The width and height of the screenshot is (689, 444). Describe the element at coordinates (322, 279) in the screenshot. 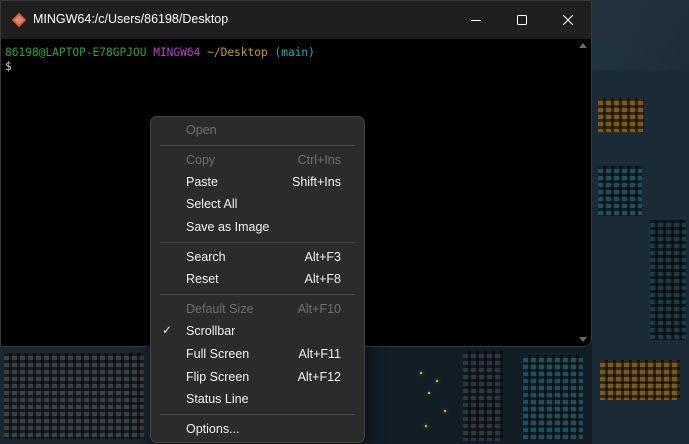

I see `menu-item-shortcut: Alt+F8` at that location.